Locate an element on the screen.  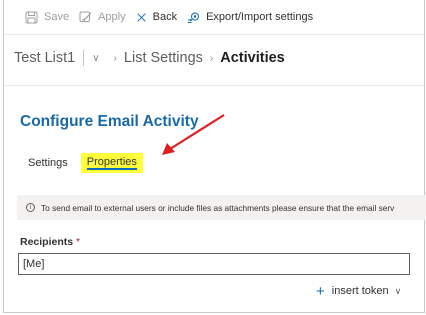
apply-label: Apply is located at coordinates (112, 17).